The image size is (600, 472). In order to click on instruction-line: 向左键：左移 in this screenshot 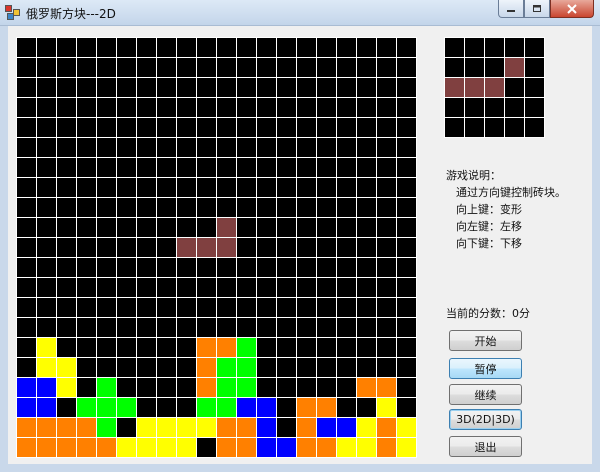, I will do `click(489, 226)`.